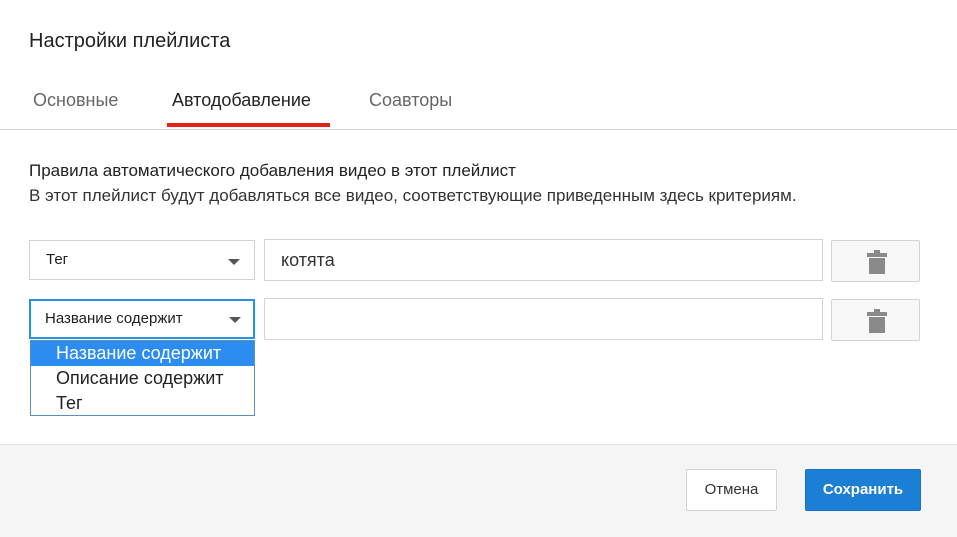 The image size is (957, 537). What do you see at coordinates (478, 107) in the screenshot?
I see `tab-bar: Основные Автодобавление Соавторы` at bounding box center [478, 107].